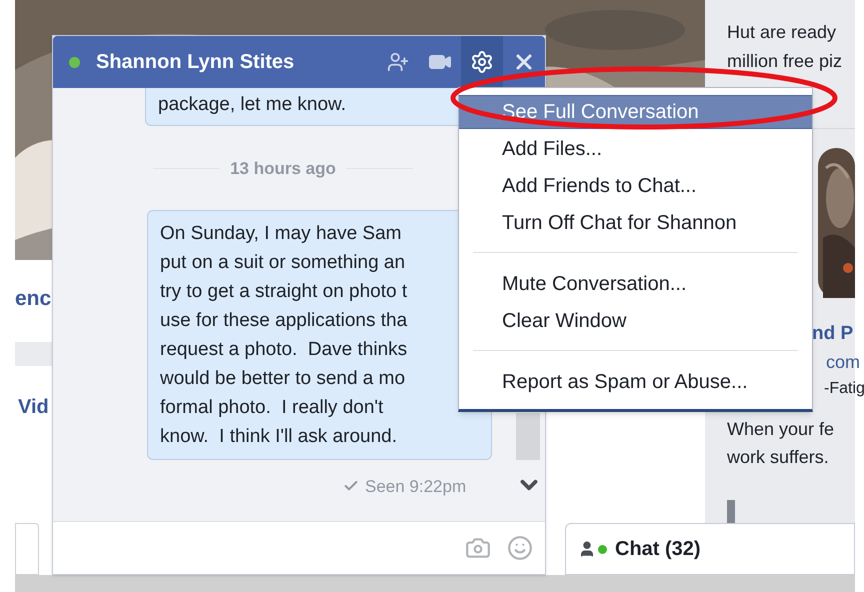  Describe the element at coordinates (731, 511) in the screenshot. I see `section-marker` at that location.